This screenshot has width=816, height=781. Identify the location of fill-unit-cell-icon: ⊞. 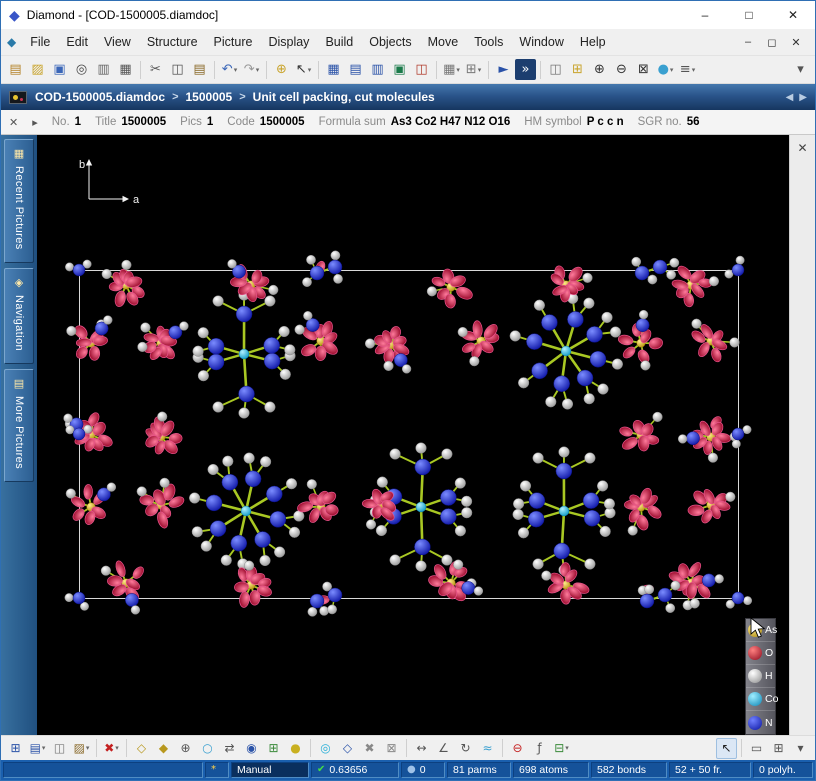
(273, 748).